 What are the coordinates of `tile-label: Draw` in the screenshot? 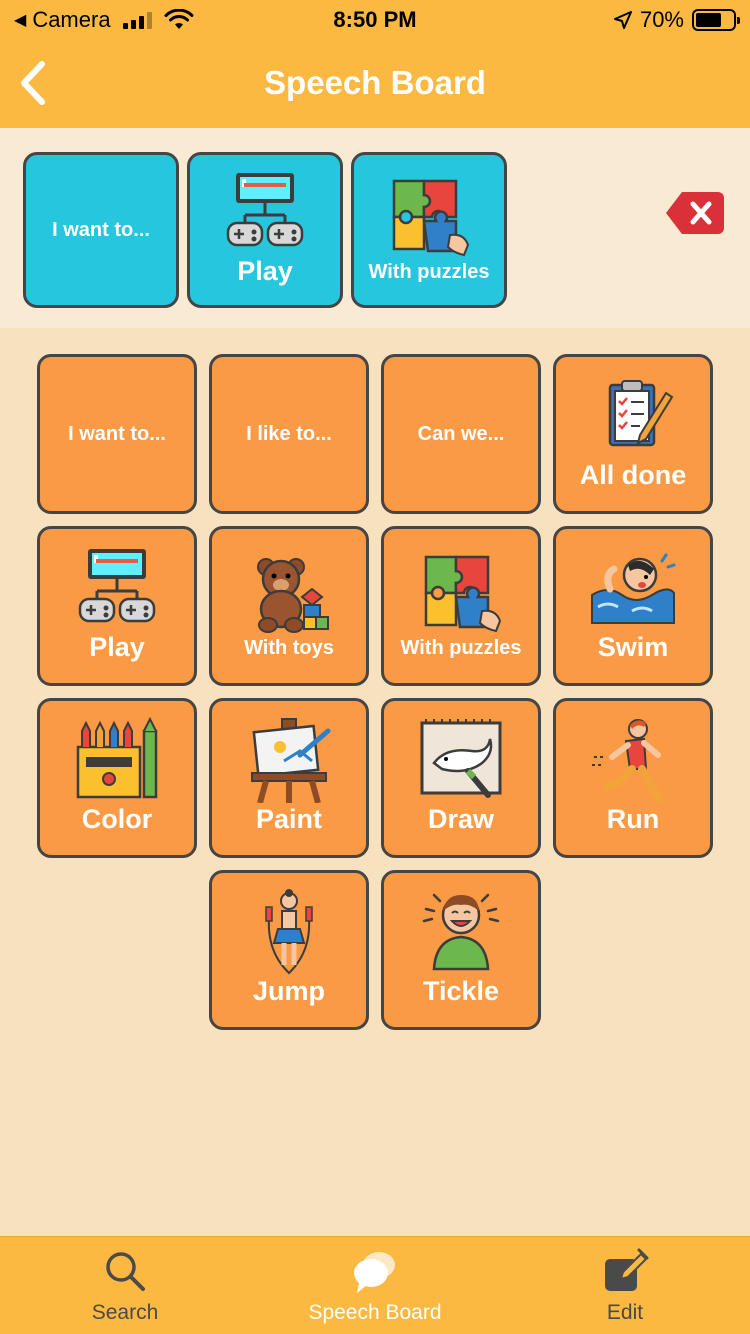 It's located at (461, 819).